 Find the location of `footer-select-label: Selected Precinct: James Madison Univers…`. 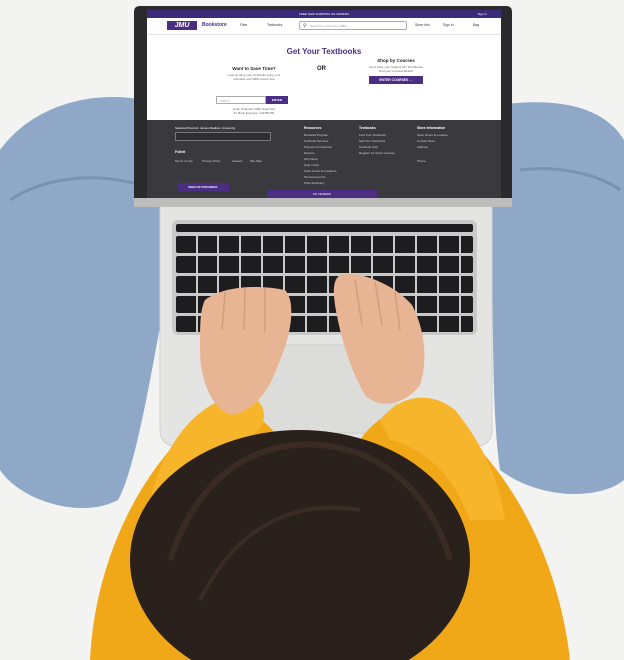

footer-select-label: Selected Precinct: James Madison Univers… is located at coordinates (205, 128).